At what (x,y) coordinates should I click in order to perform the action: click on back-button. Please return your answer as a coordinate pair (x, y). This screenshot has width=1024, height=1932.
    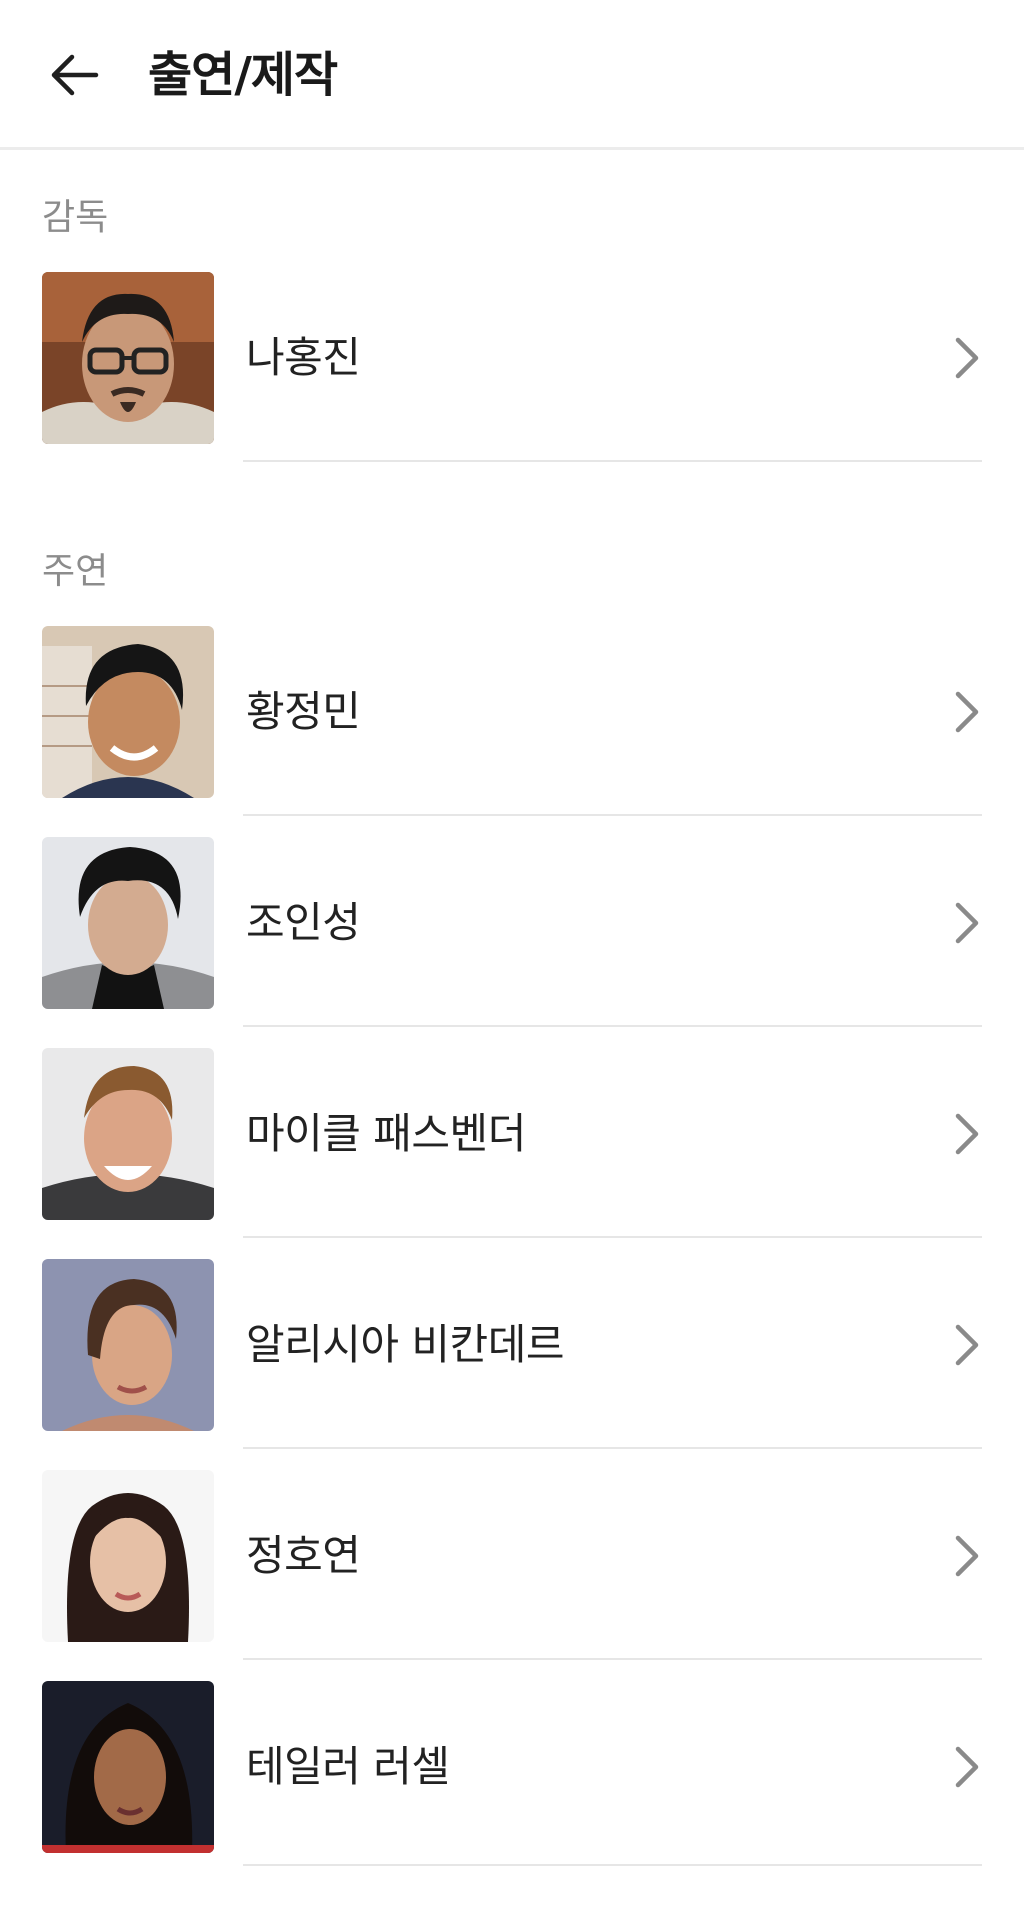
    Looking at the image, I should click on (75, 75).